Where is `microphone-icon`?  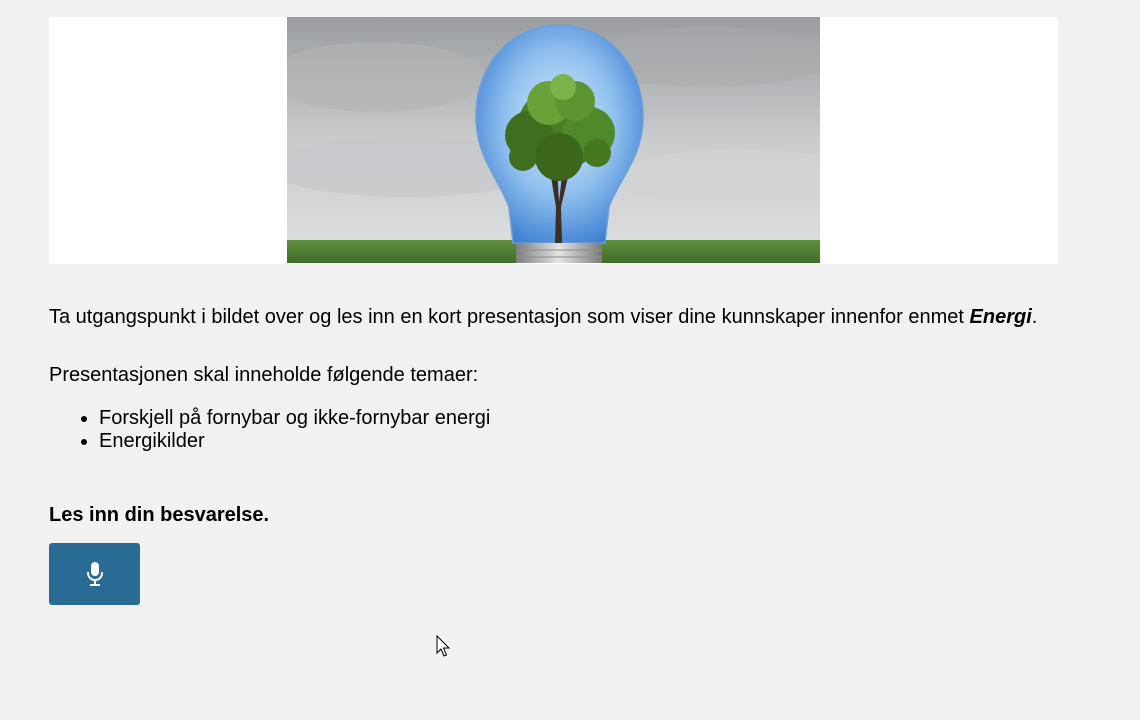 microphone-icon is located at coordinates (94, 574).